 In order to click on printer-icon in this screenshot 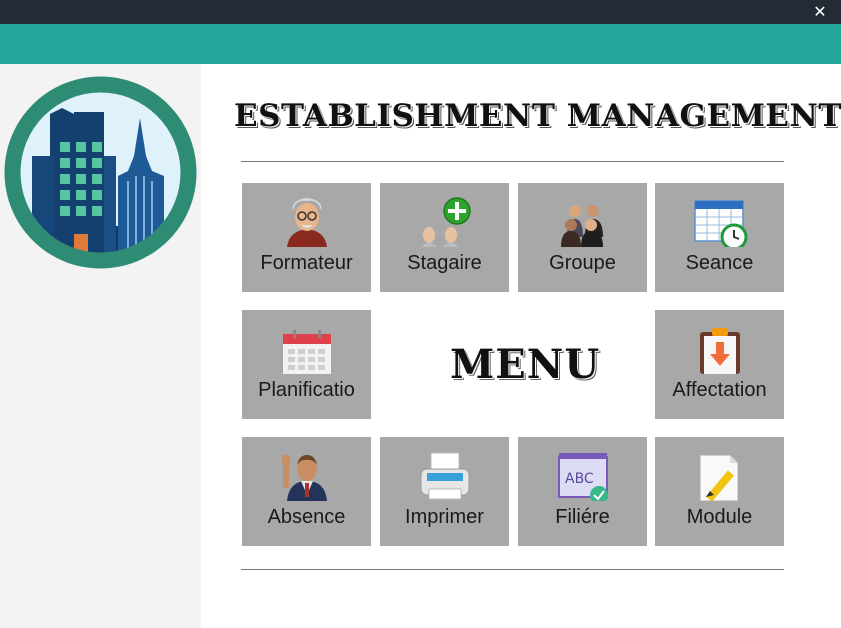, I will do `click(444, 476)`.